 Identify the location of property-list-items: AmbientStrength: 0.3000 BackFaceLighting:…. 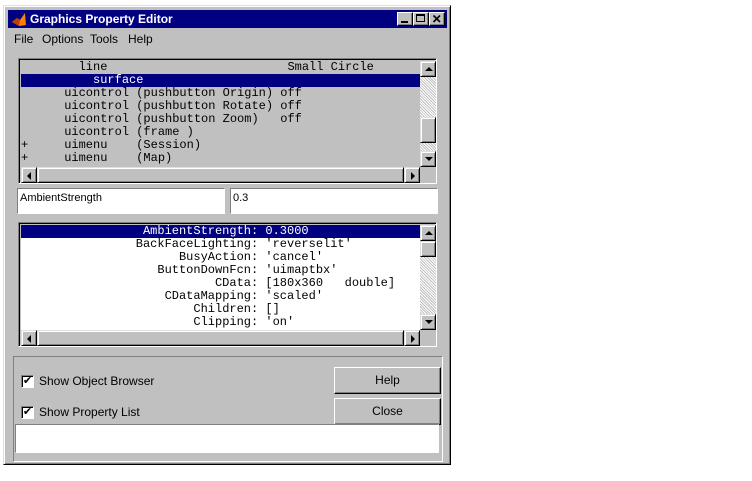
(220, 277).